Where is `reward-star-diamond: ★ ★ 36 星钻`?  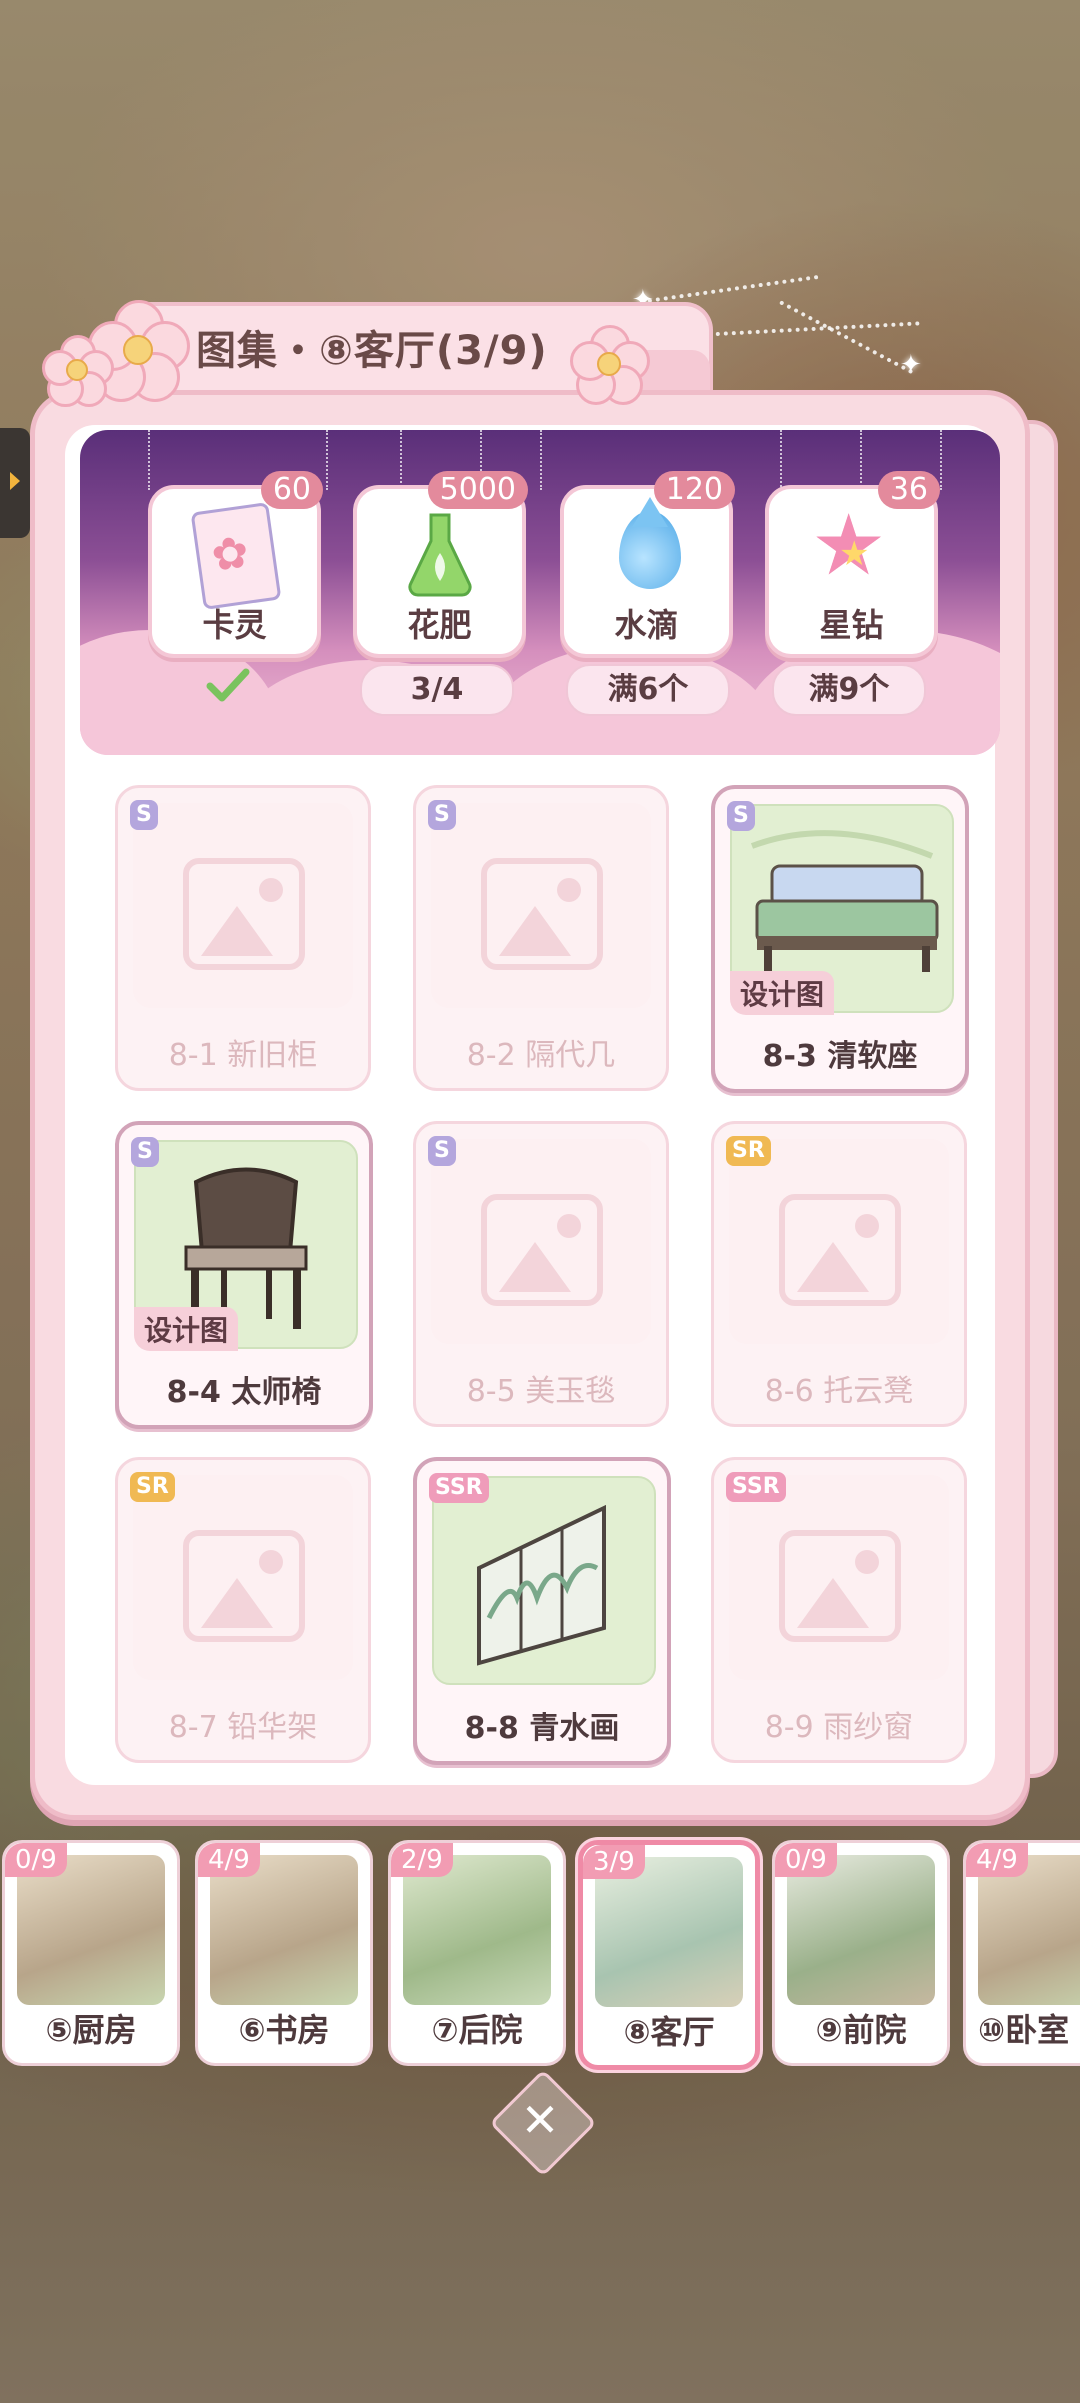
reward-star-diamond: ★ ★ 36 星钻 is located at coordinates (852, 564).